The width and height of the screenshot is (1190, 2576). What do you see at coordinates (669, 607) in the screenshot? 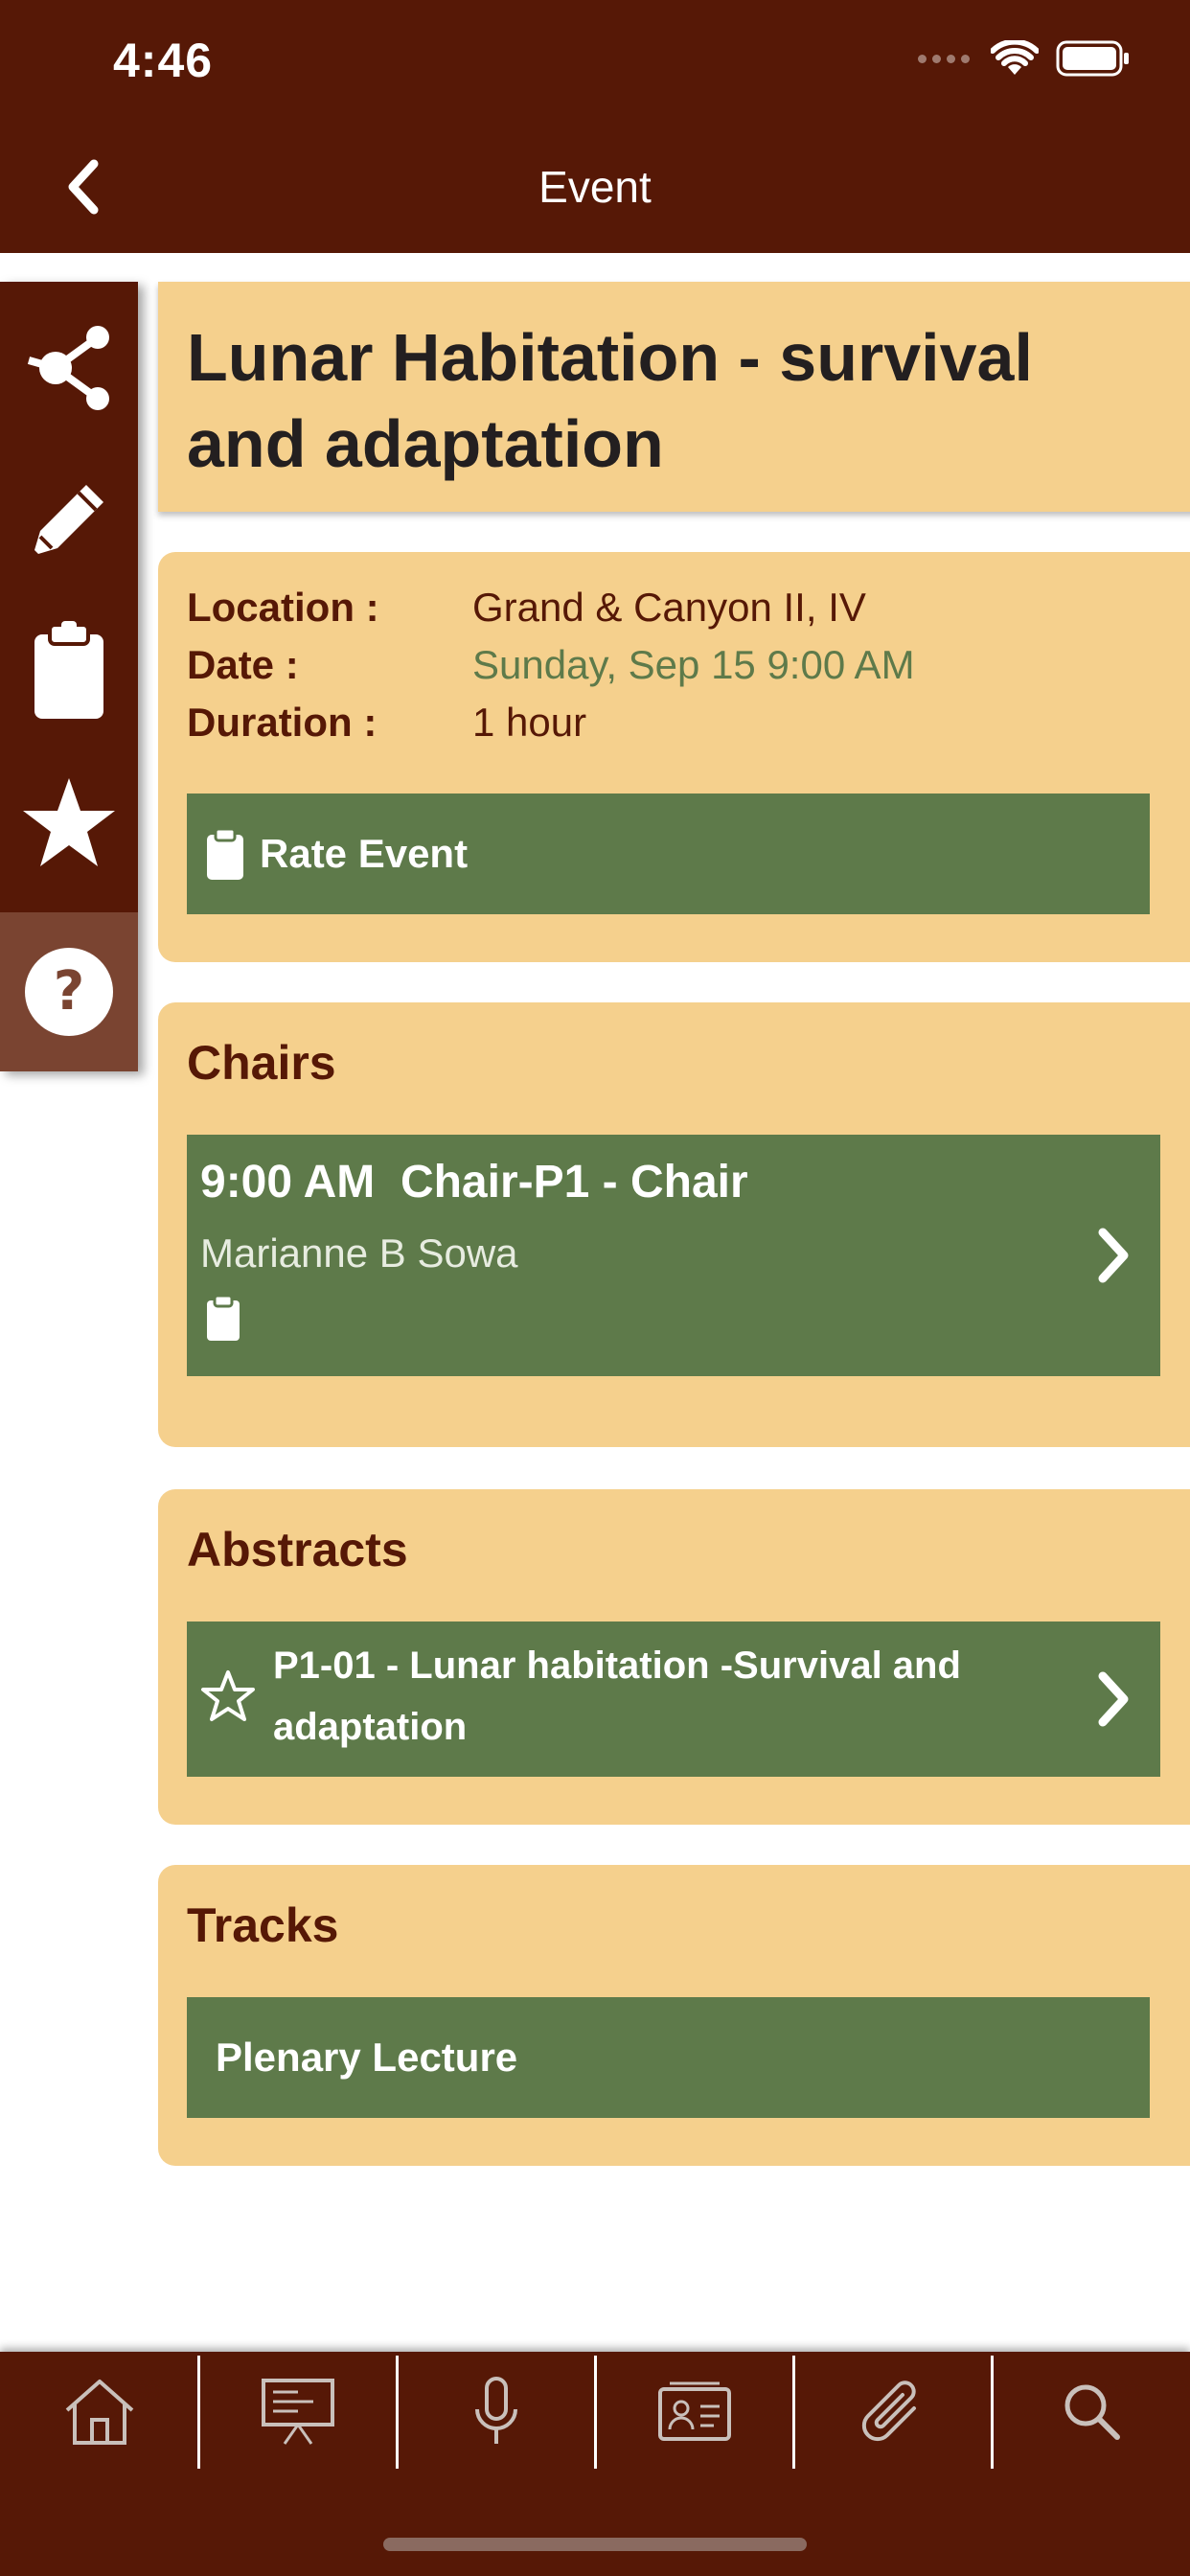
I see `location-value: Grand & Canyon II, IV` at bounding box center [669, 607].